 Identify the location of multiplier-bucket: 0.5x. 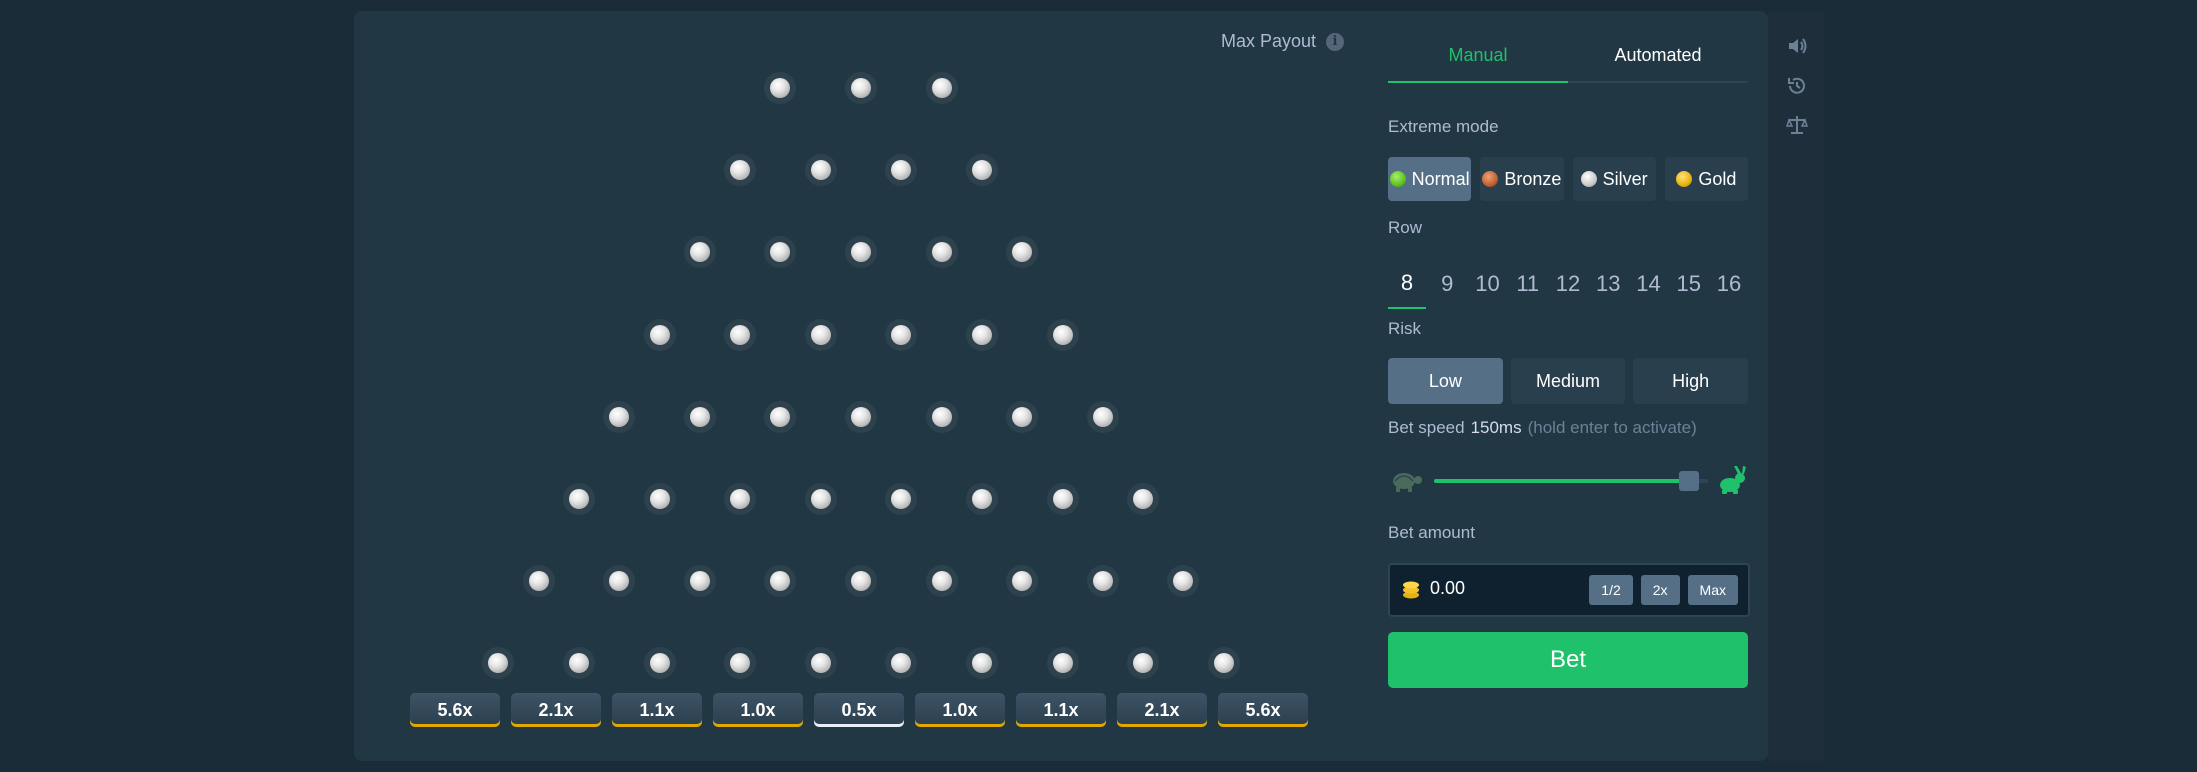
(859, 710).